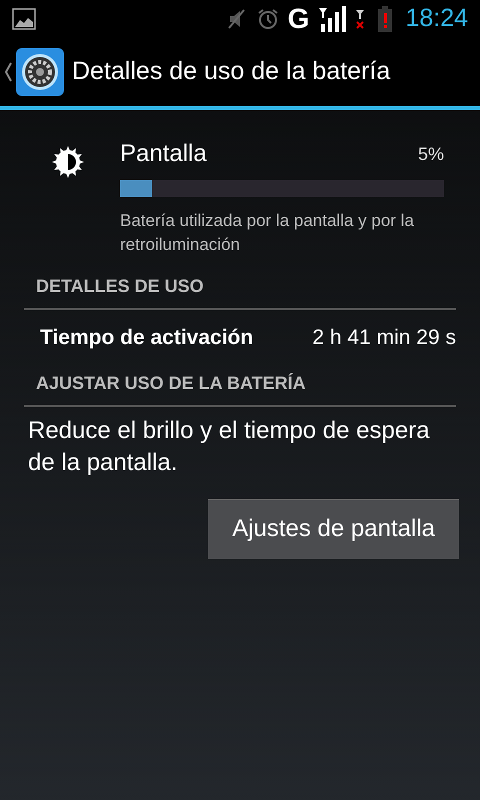  I want to click on brightness-icon, so click(68, 162).